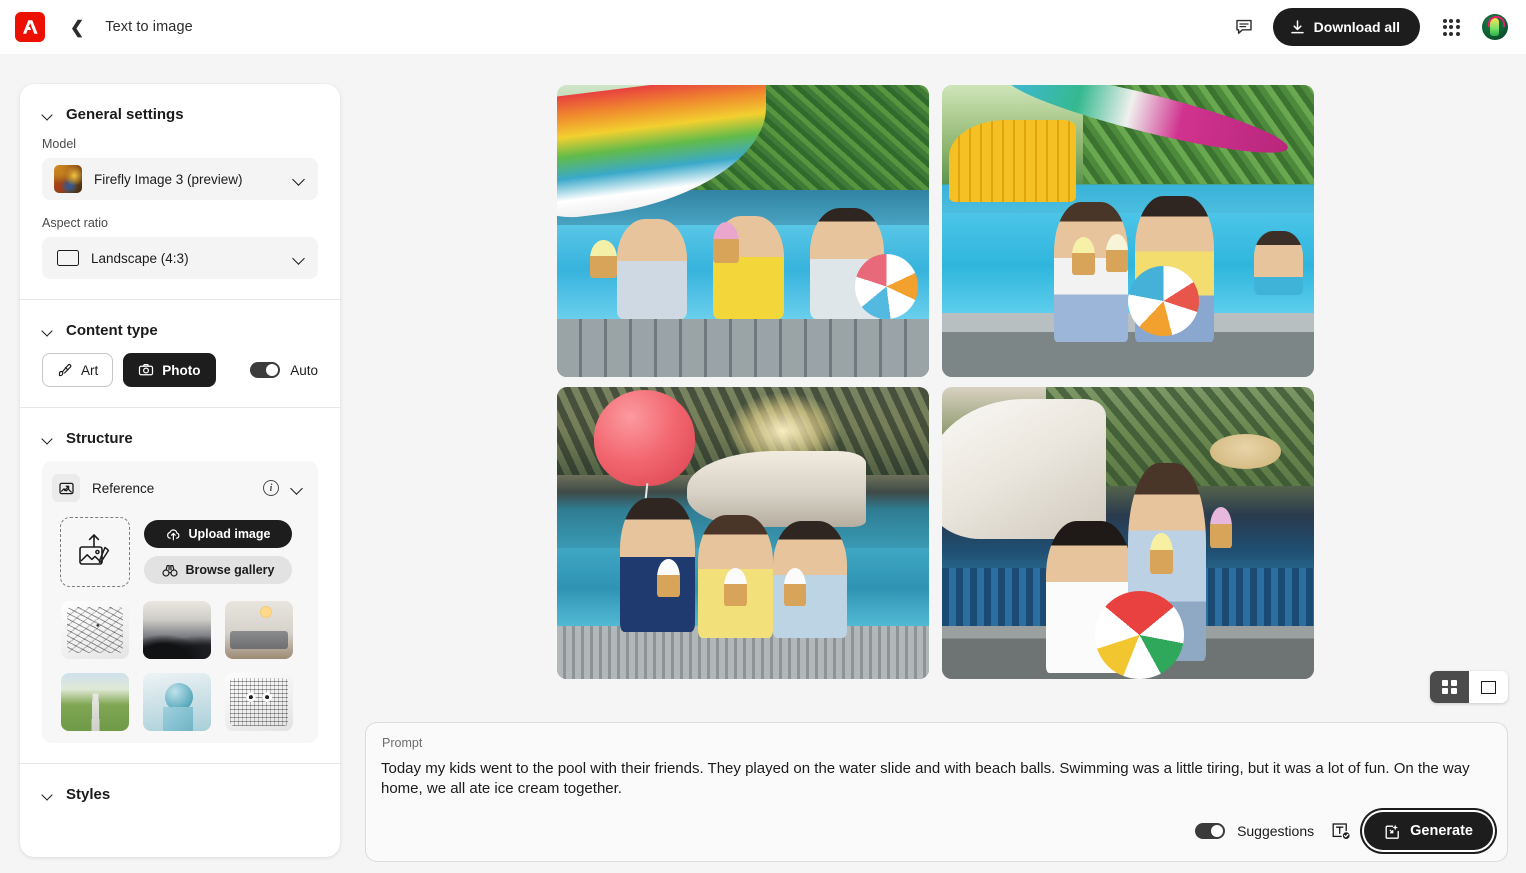 Image resolution: width=1526 pixels, height=873 pixels. Describe the element at coordinates (265, 370) in the screenshot. I see `auto-toggle` at that location.